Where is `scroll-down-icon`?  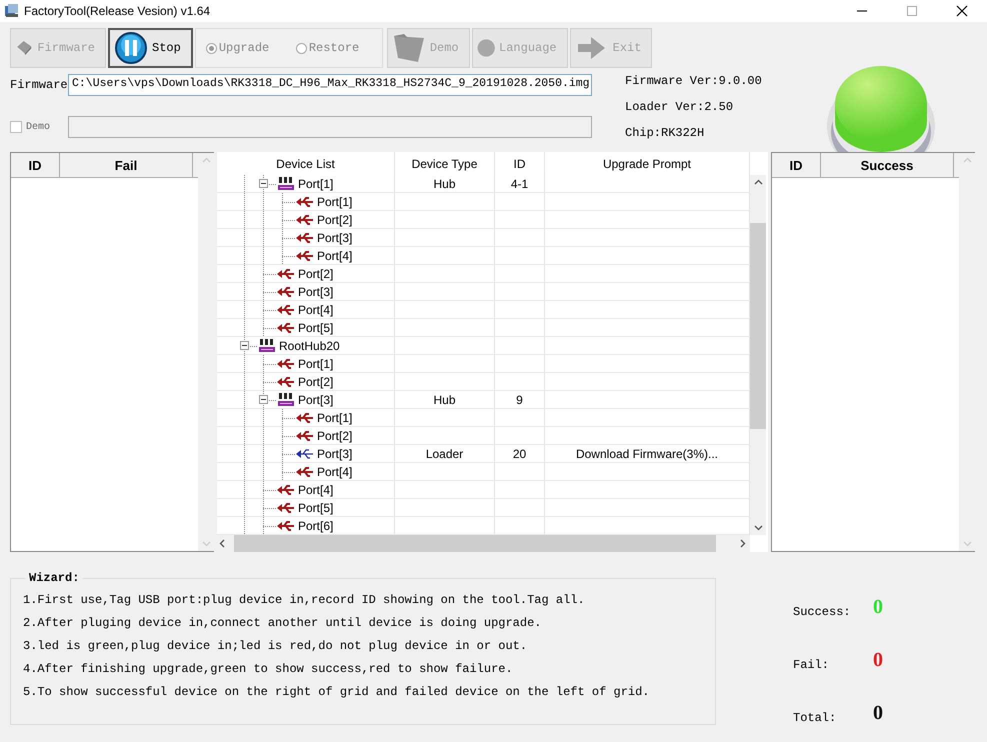
scroll-down-icon is located at coordinates (758, 528).